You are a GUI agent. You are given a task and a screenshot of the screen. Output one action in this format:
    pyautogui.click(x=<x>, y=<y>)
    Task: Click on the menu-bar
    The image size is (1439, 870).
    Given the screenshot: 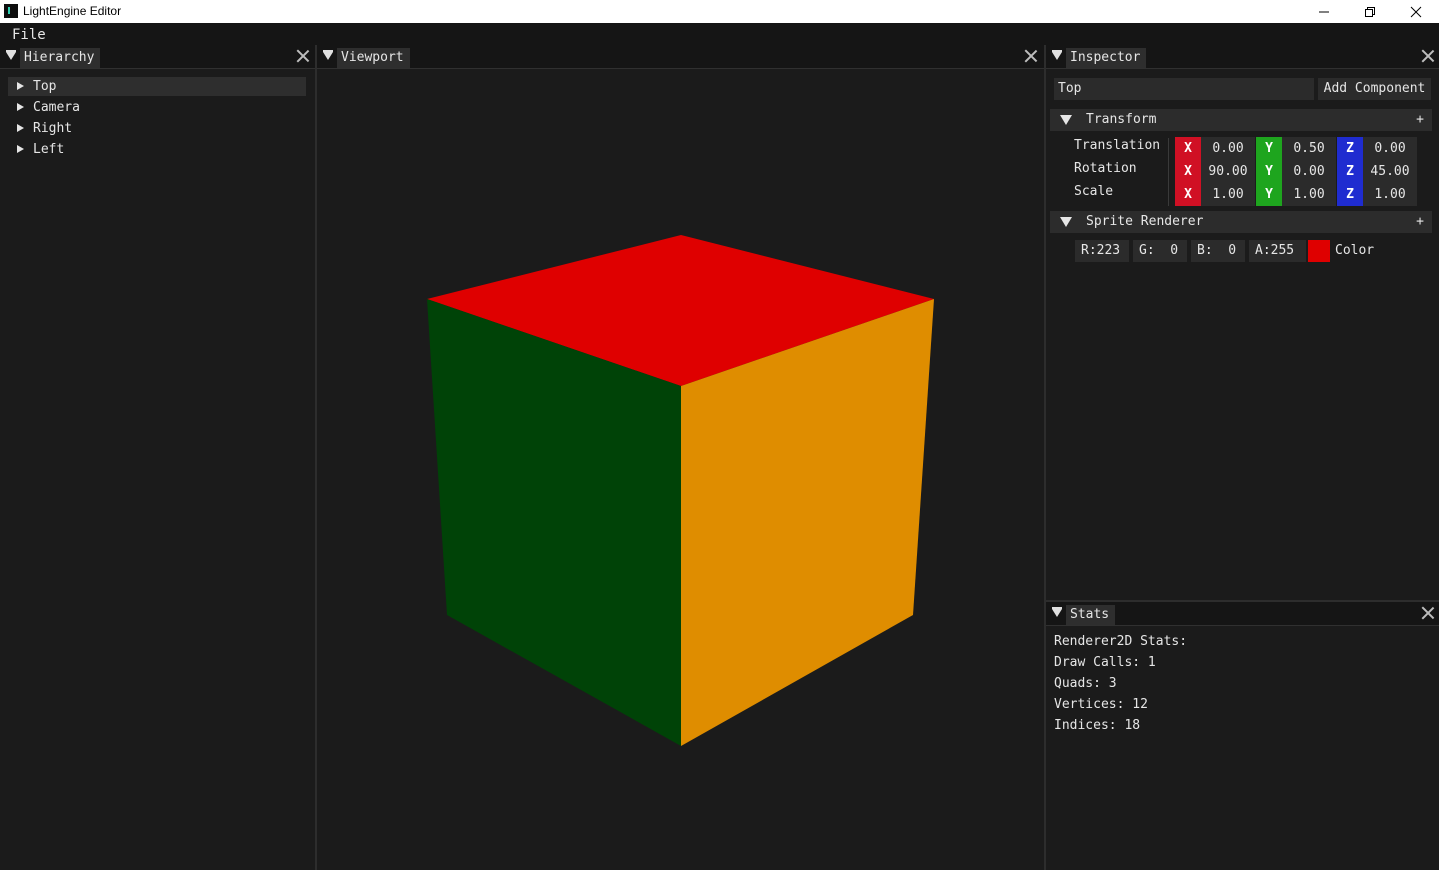 What is the action you would take?
    pyautogui.click(x=719, y=34)
    